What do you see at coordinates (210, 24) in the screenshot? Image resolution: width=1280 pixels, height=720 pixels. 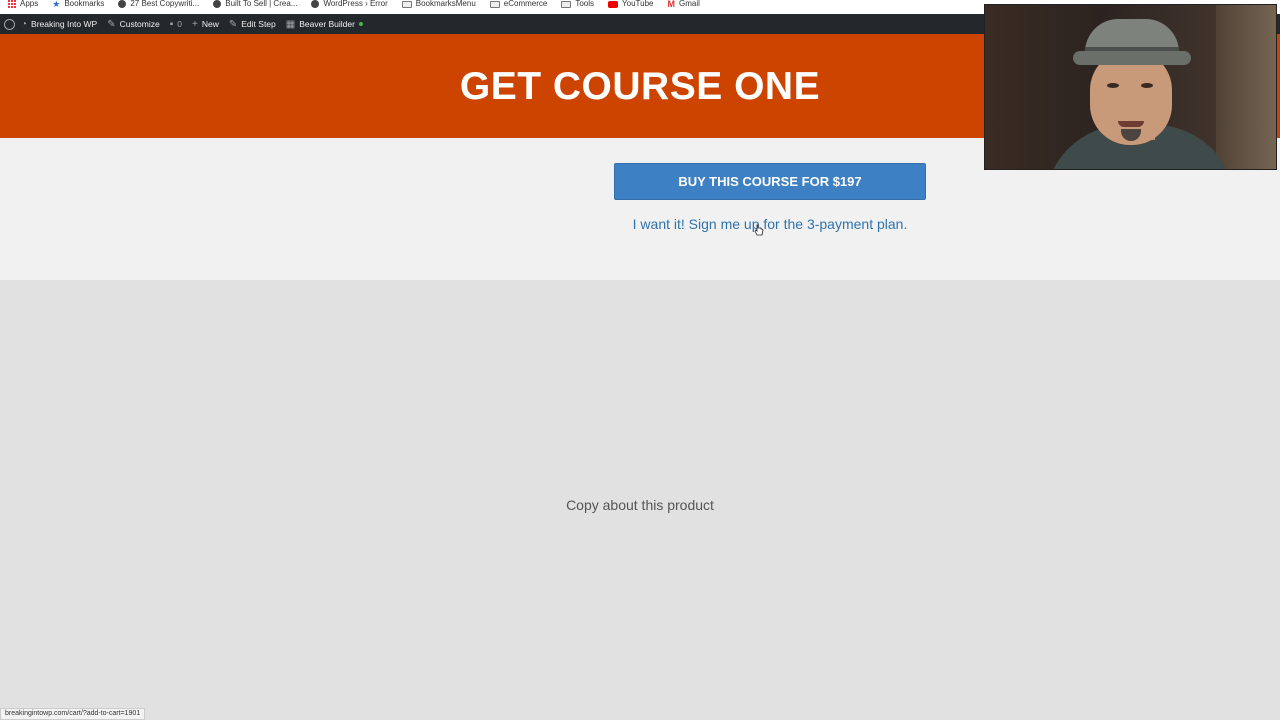 I see `admin-new-label: New` at bounding box center [210, 24].